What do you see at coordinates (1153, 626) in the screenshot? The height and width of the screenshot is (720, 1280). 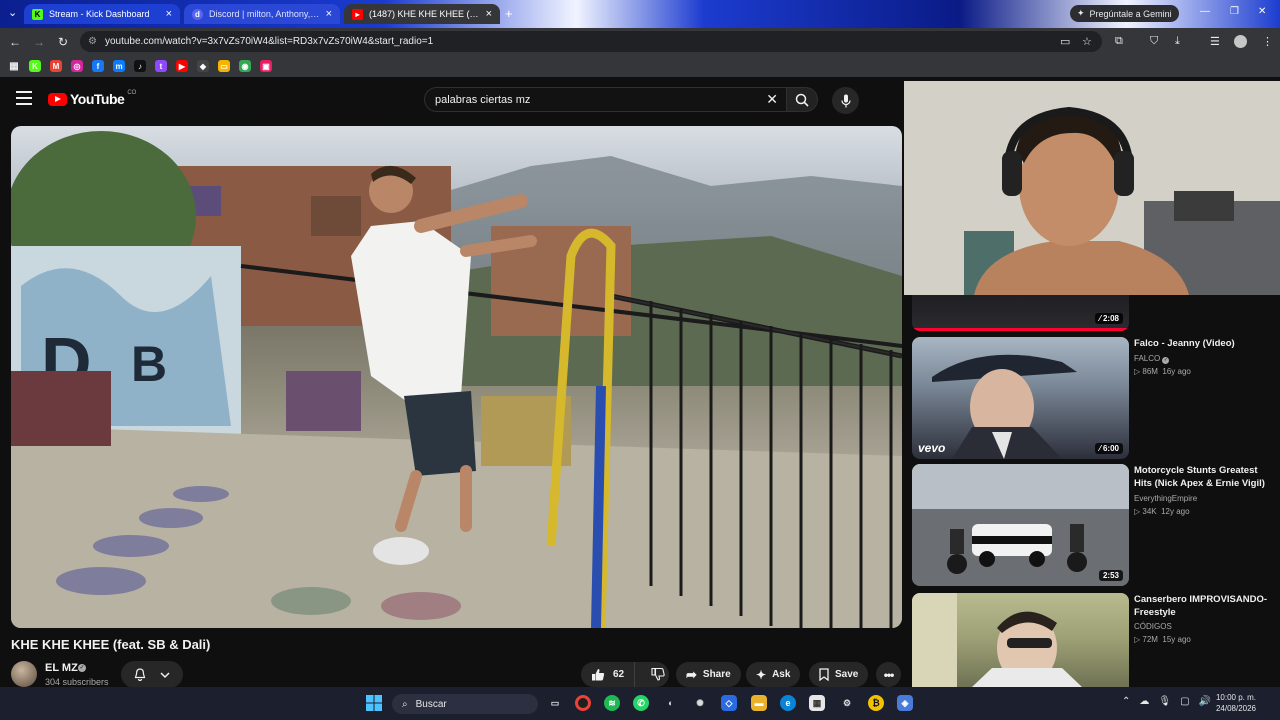 I see `recommendation-channel: CÓDIGOS` at bounding box center [1153, 626].